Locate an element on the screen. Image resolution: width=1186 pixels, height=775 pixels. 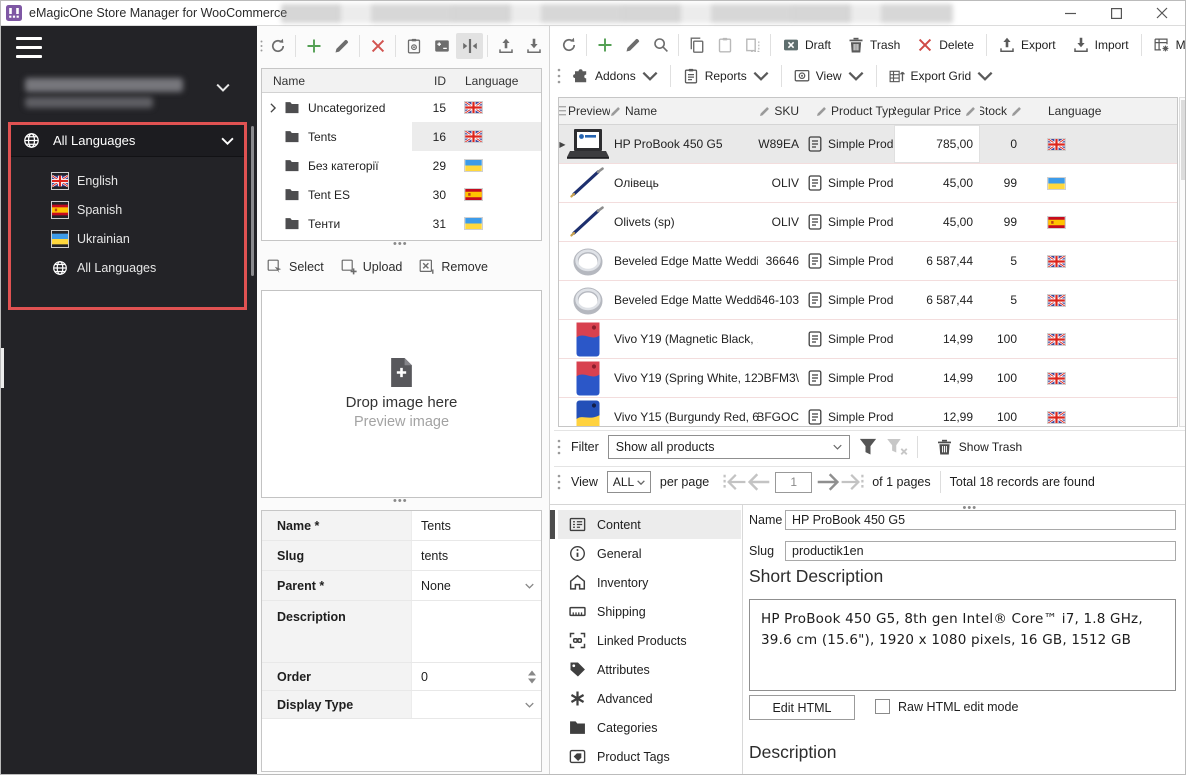
refresh-categories-button is located at coordinates (277, 46).